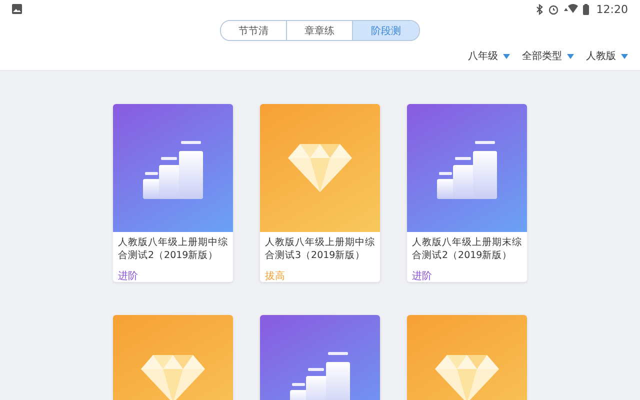 This screenshot has width=640, height=400. Describe the element at coordinates (467, 193) in the screenshot. I see `test-card: 人教版八年级上册期末综合测试2（2019新版） 进阶` at that location.